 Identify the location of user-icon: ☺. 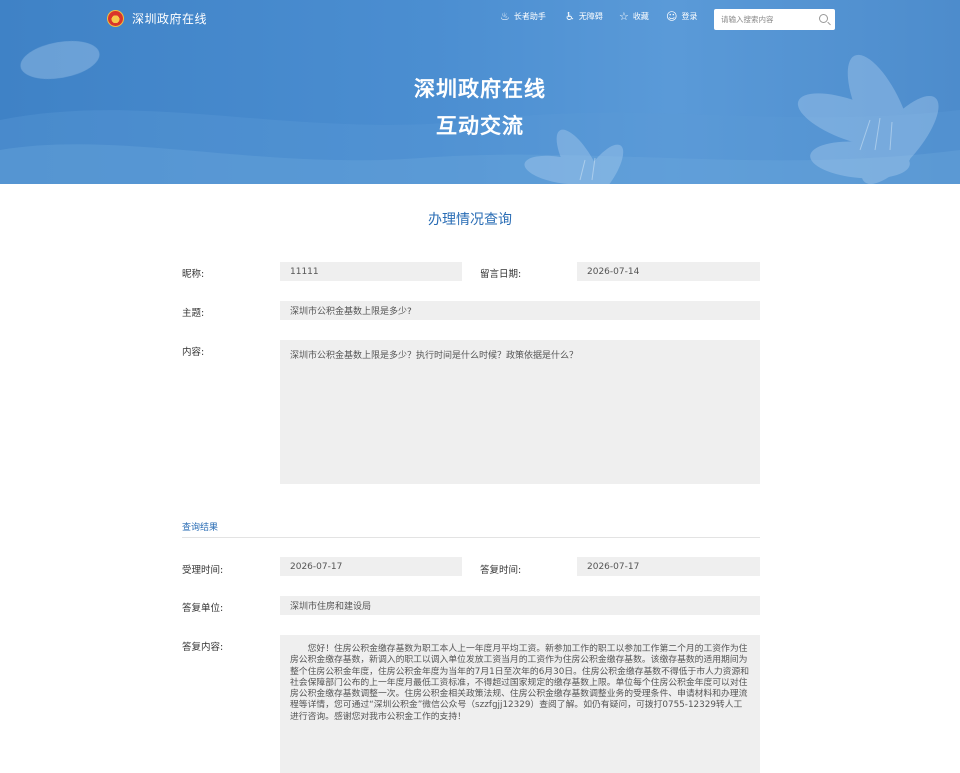
(672, 16).